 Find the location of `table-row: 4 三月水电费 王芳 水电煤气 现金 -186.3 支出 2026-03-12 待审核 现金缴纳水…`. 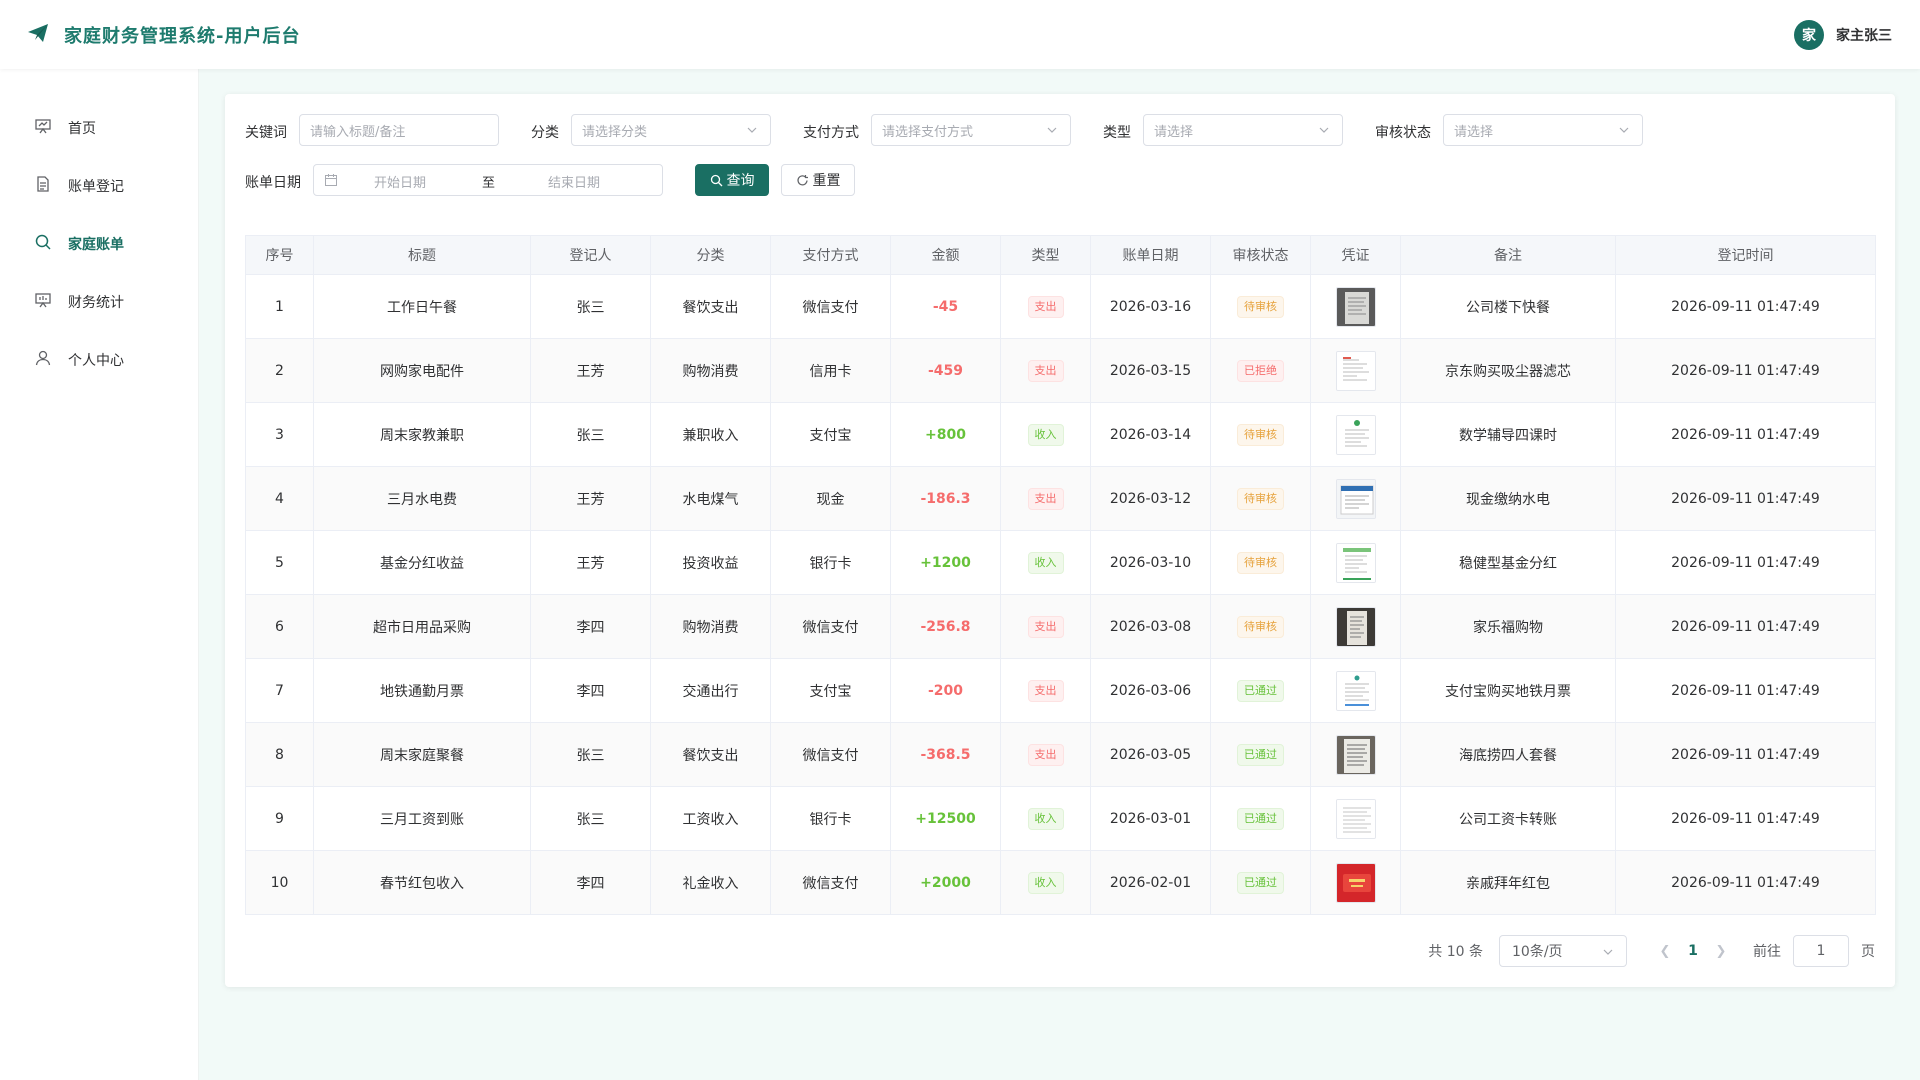

table-row: 4 三月水电费 王芳 水电煤气 现金 -186.3 支出 2026-03-12 待审核 现金缴纳水… is located at coordinates (1060, 498).